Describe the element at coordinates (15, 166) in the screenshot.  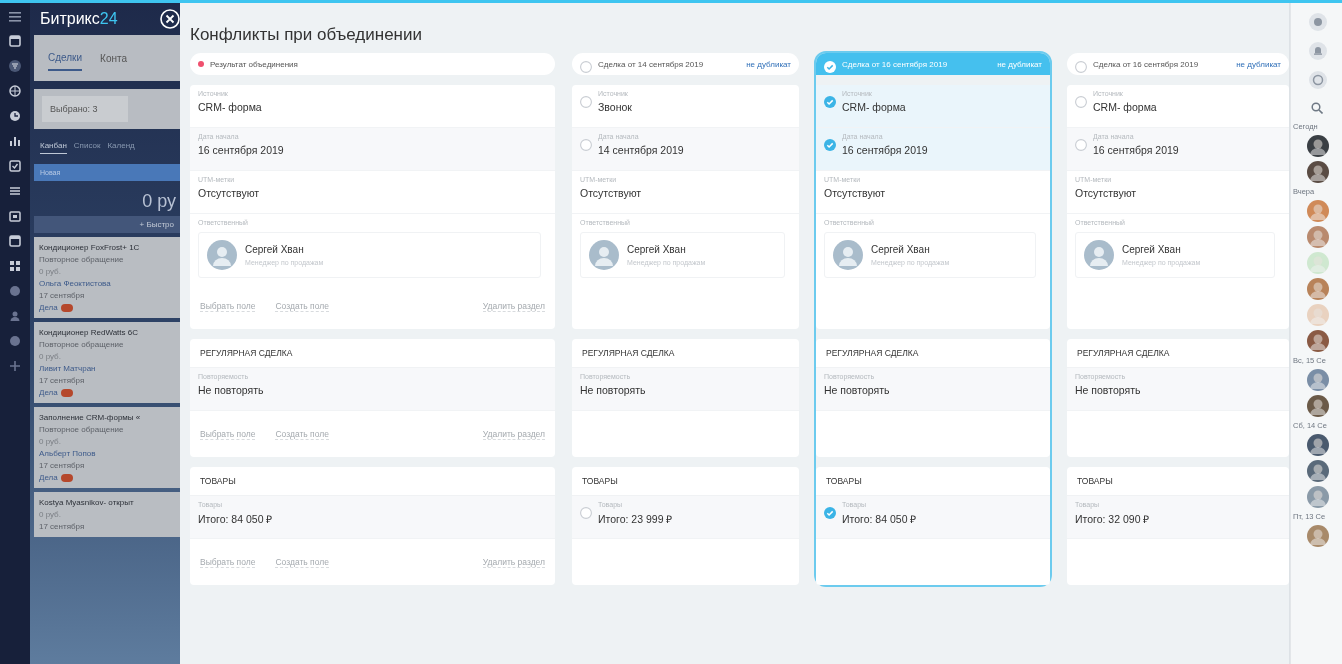
I see `checkbox-icon` at that location.